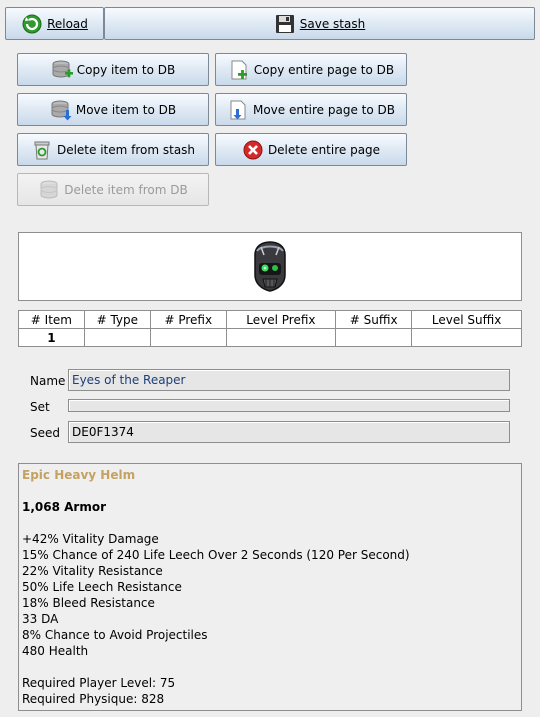 The height and width of the screenshot is (717, 540). What do you see at coordinates (102, 587) in the screenshot?
I see `item-stat: 50% Life Leech Resistance` at bounding box center [102, 587].